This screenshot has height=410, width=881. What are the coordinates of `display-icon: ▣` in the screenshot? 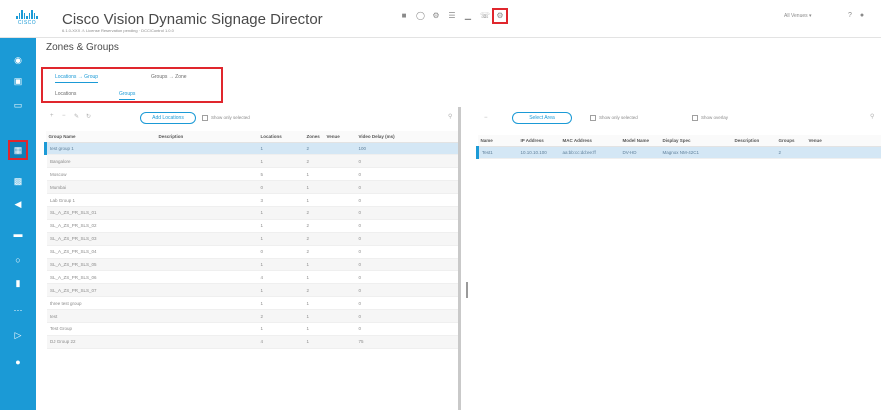 It's located at (18, 81).